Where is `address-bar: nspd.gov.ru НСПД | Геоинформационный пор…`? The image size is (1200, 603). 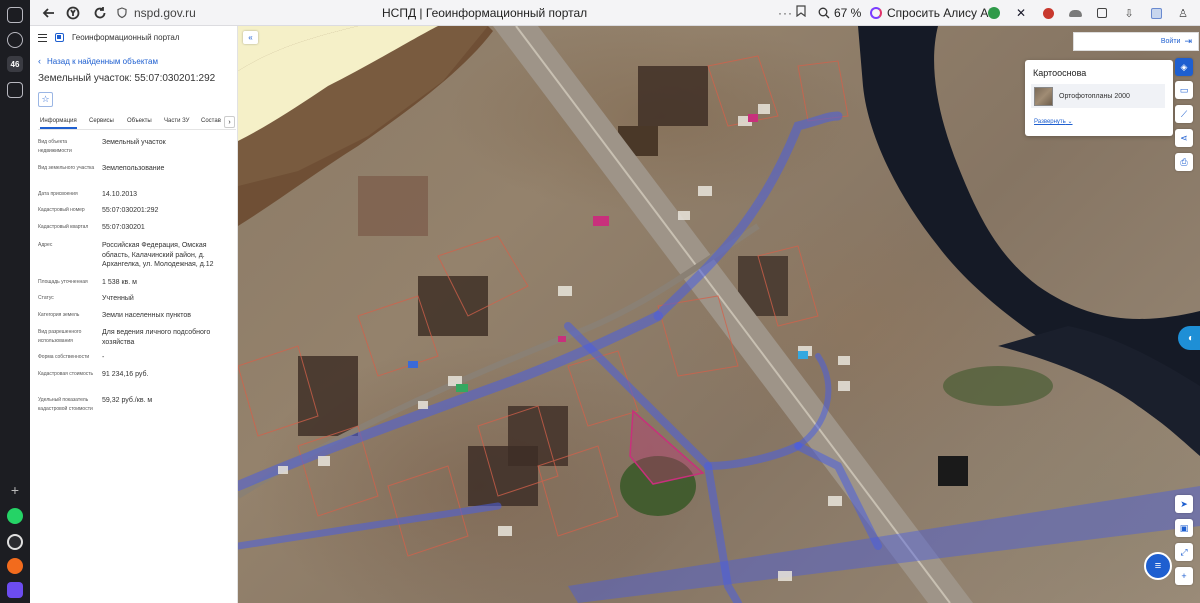 address-bar: nspd.gov.ru НСПД | Геоинформационный пор… is located at coordinates (466, 13).